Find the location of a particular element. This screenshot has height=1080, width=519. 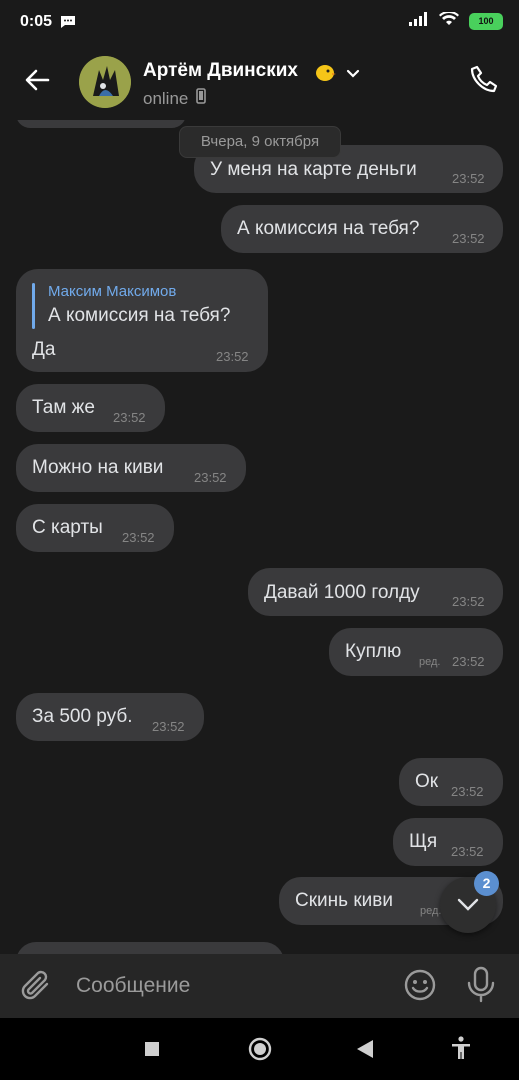

home-circle-icon is located at coordinates (260, 1051).